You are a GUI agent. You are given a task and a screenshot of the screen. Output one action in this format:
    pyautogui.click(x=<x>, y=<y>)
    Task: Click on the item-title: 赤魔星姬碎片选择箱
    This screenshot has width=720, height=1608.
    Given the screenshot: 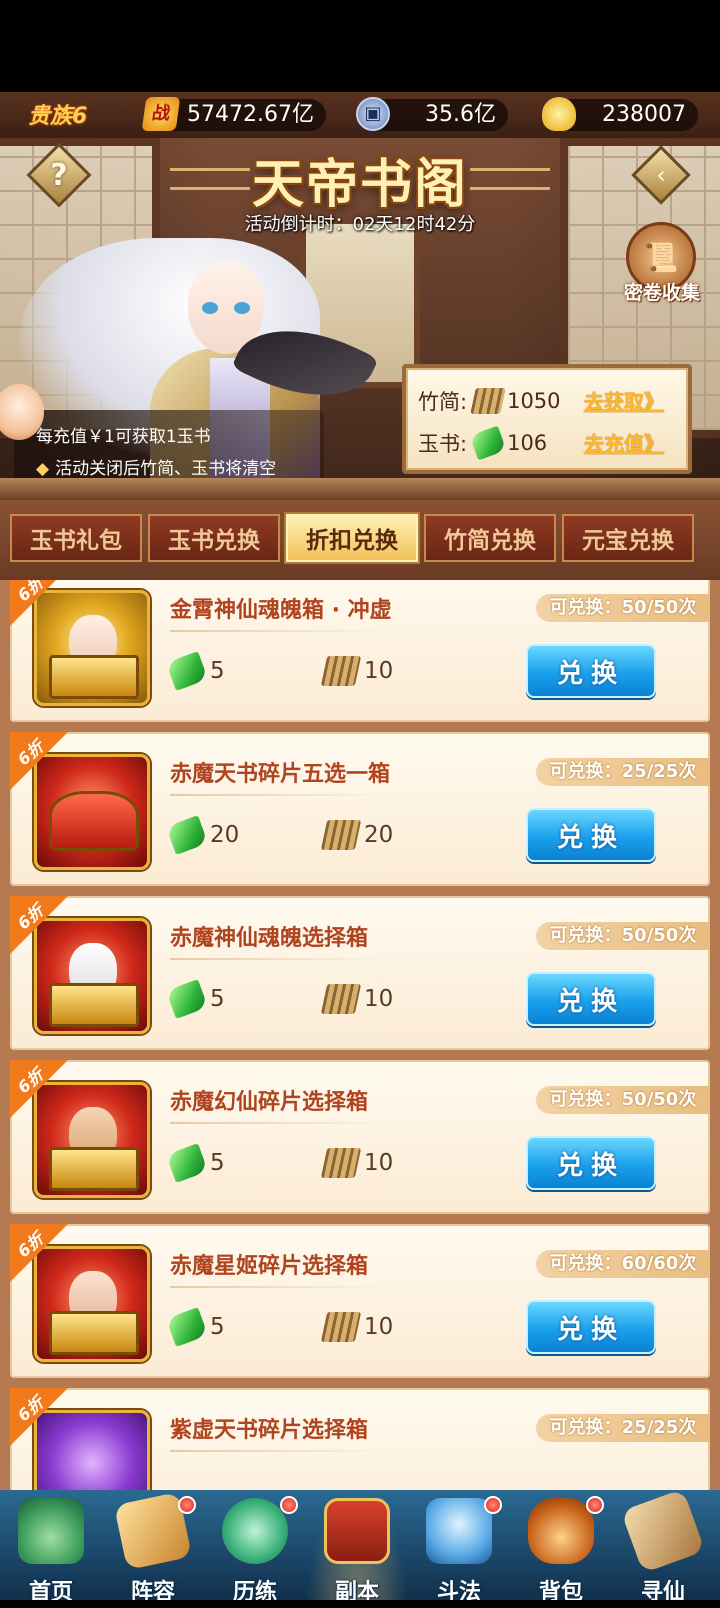 What is the action you would take?
    pyautogui.click(x=269, y=1266)
    